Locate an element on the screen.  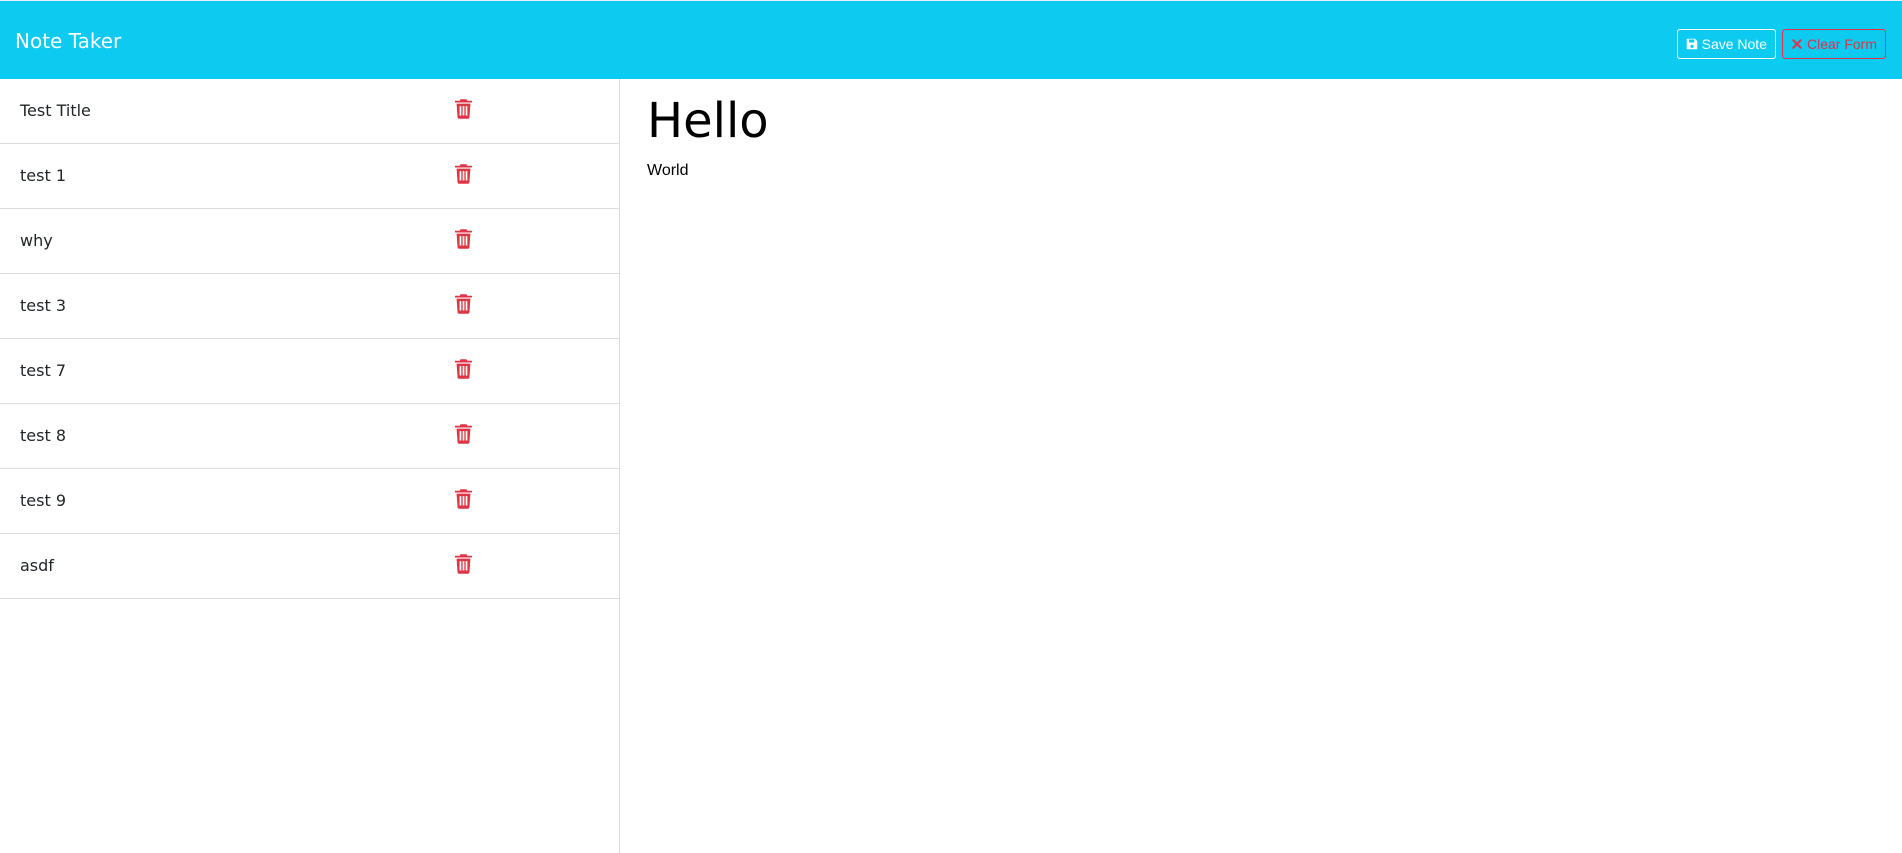
note-list-item: test 7 is located at coordinates (309, 371).